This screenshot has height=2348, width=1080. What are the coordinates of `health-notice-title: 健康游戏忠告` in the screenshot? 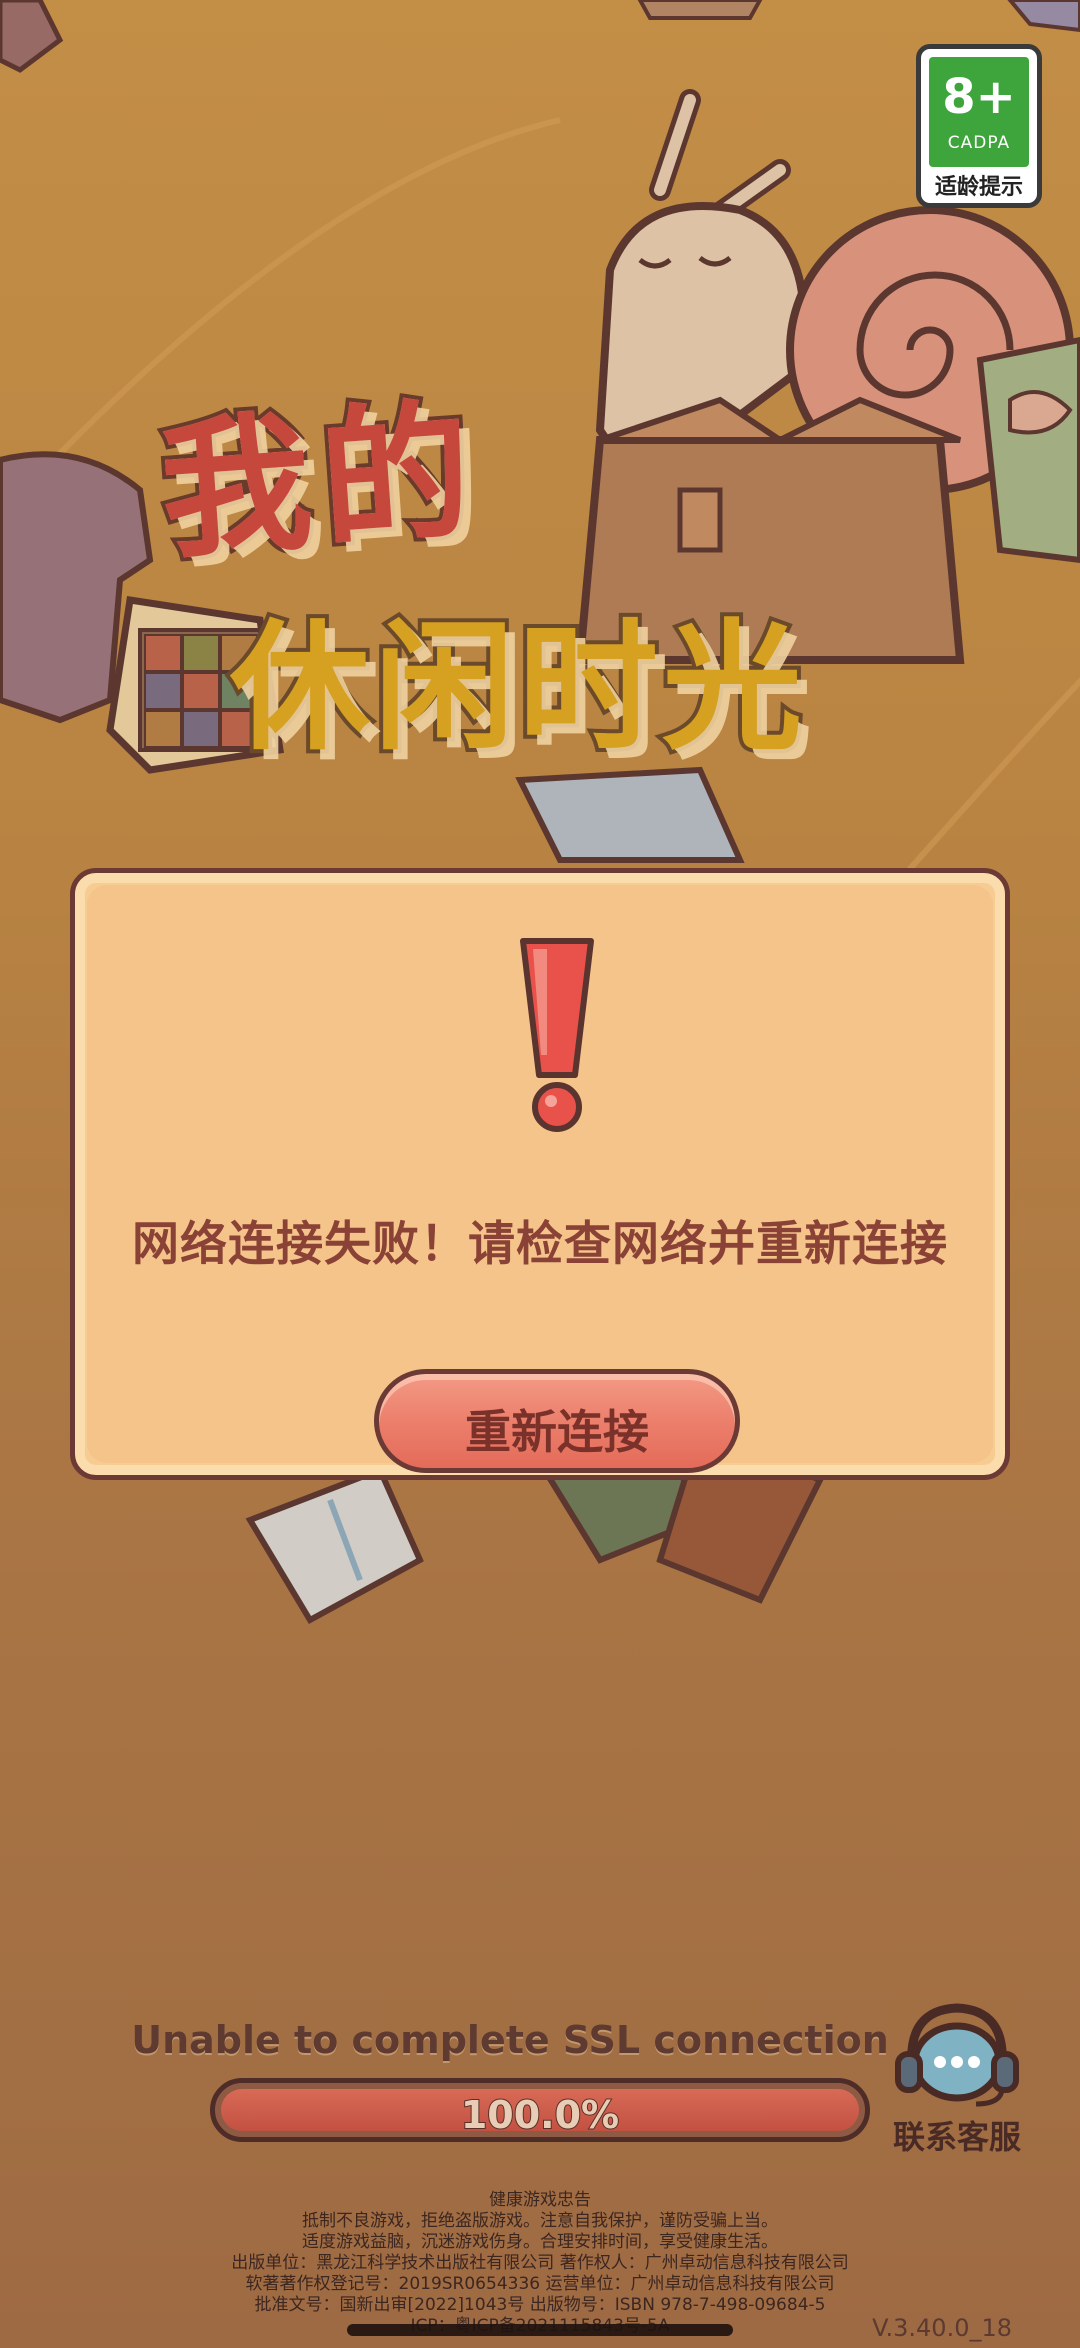 It's located at (540, 2200).